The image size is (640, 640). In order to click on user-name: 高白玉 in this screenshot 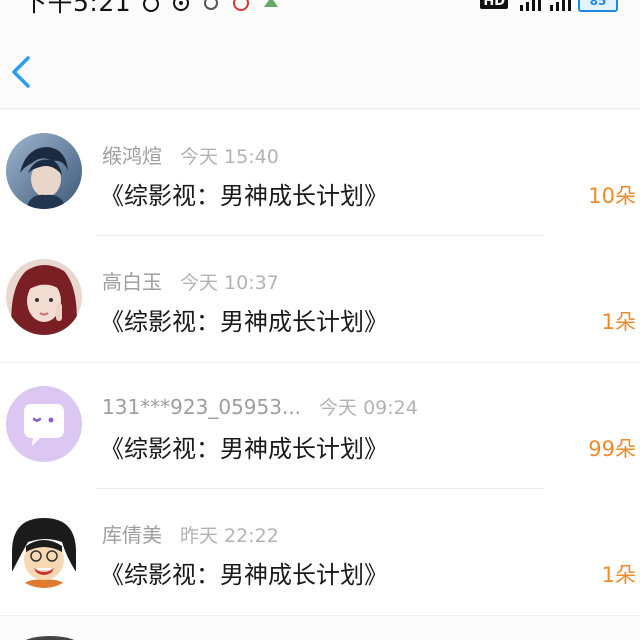, I will do `click(132, 282)`.